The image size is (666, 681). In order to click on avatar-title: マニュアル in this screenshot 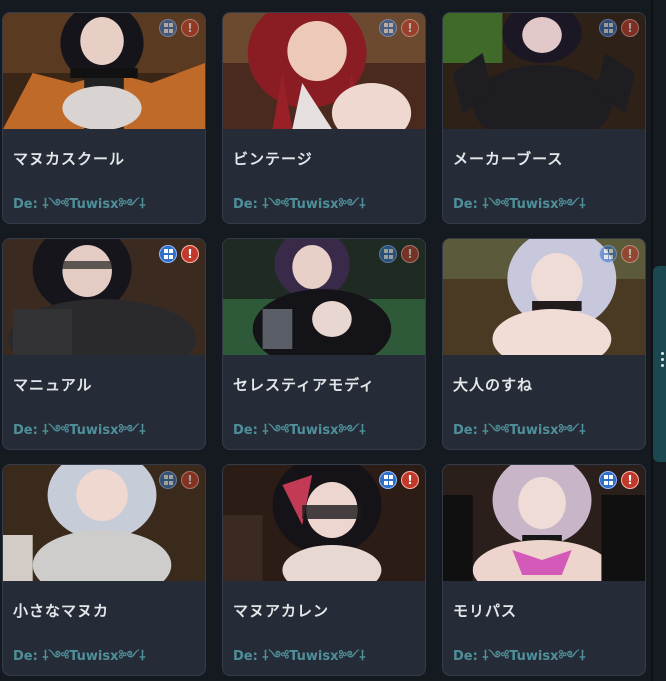, I will do `click(53, 385)`.